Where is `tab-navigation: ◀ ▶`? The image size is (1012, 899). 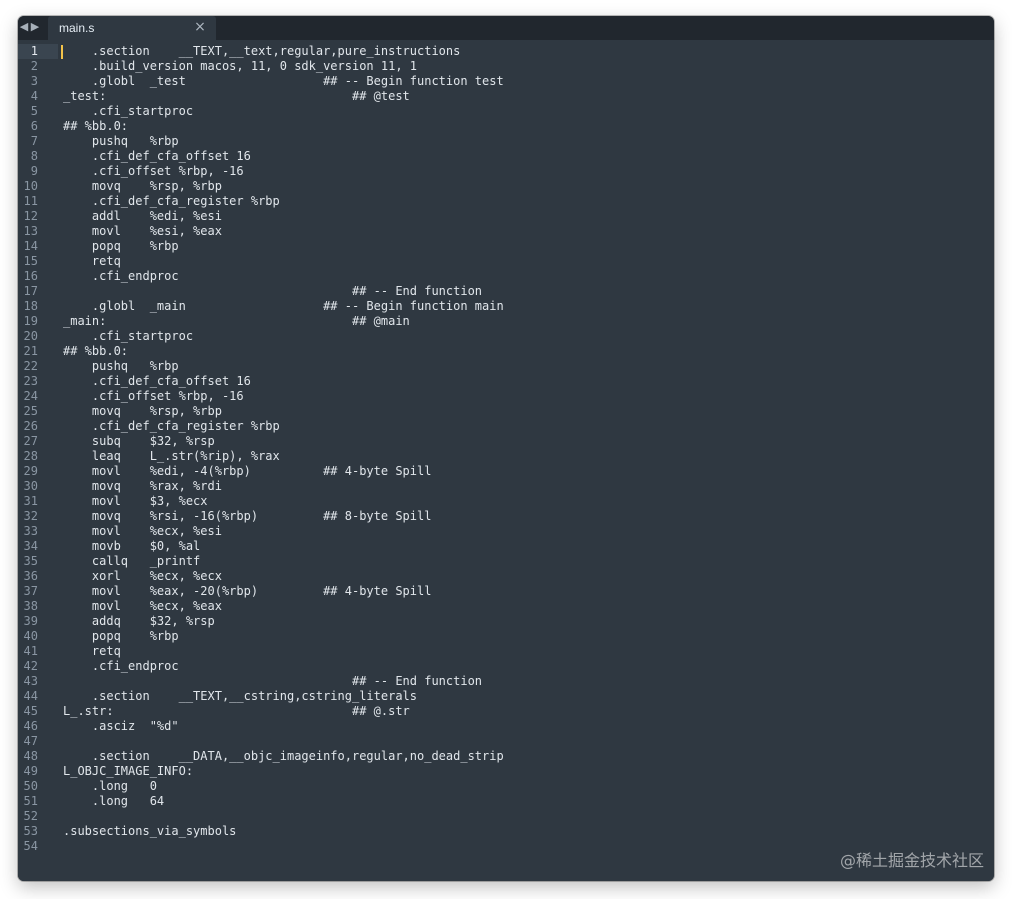
tab-navigation: ◀ ▶ is located at coordinates (33, 28).